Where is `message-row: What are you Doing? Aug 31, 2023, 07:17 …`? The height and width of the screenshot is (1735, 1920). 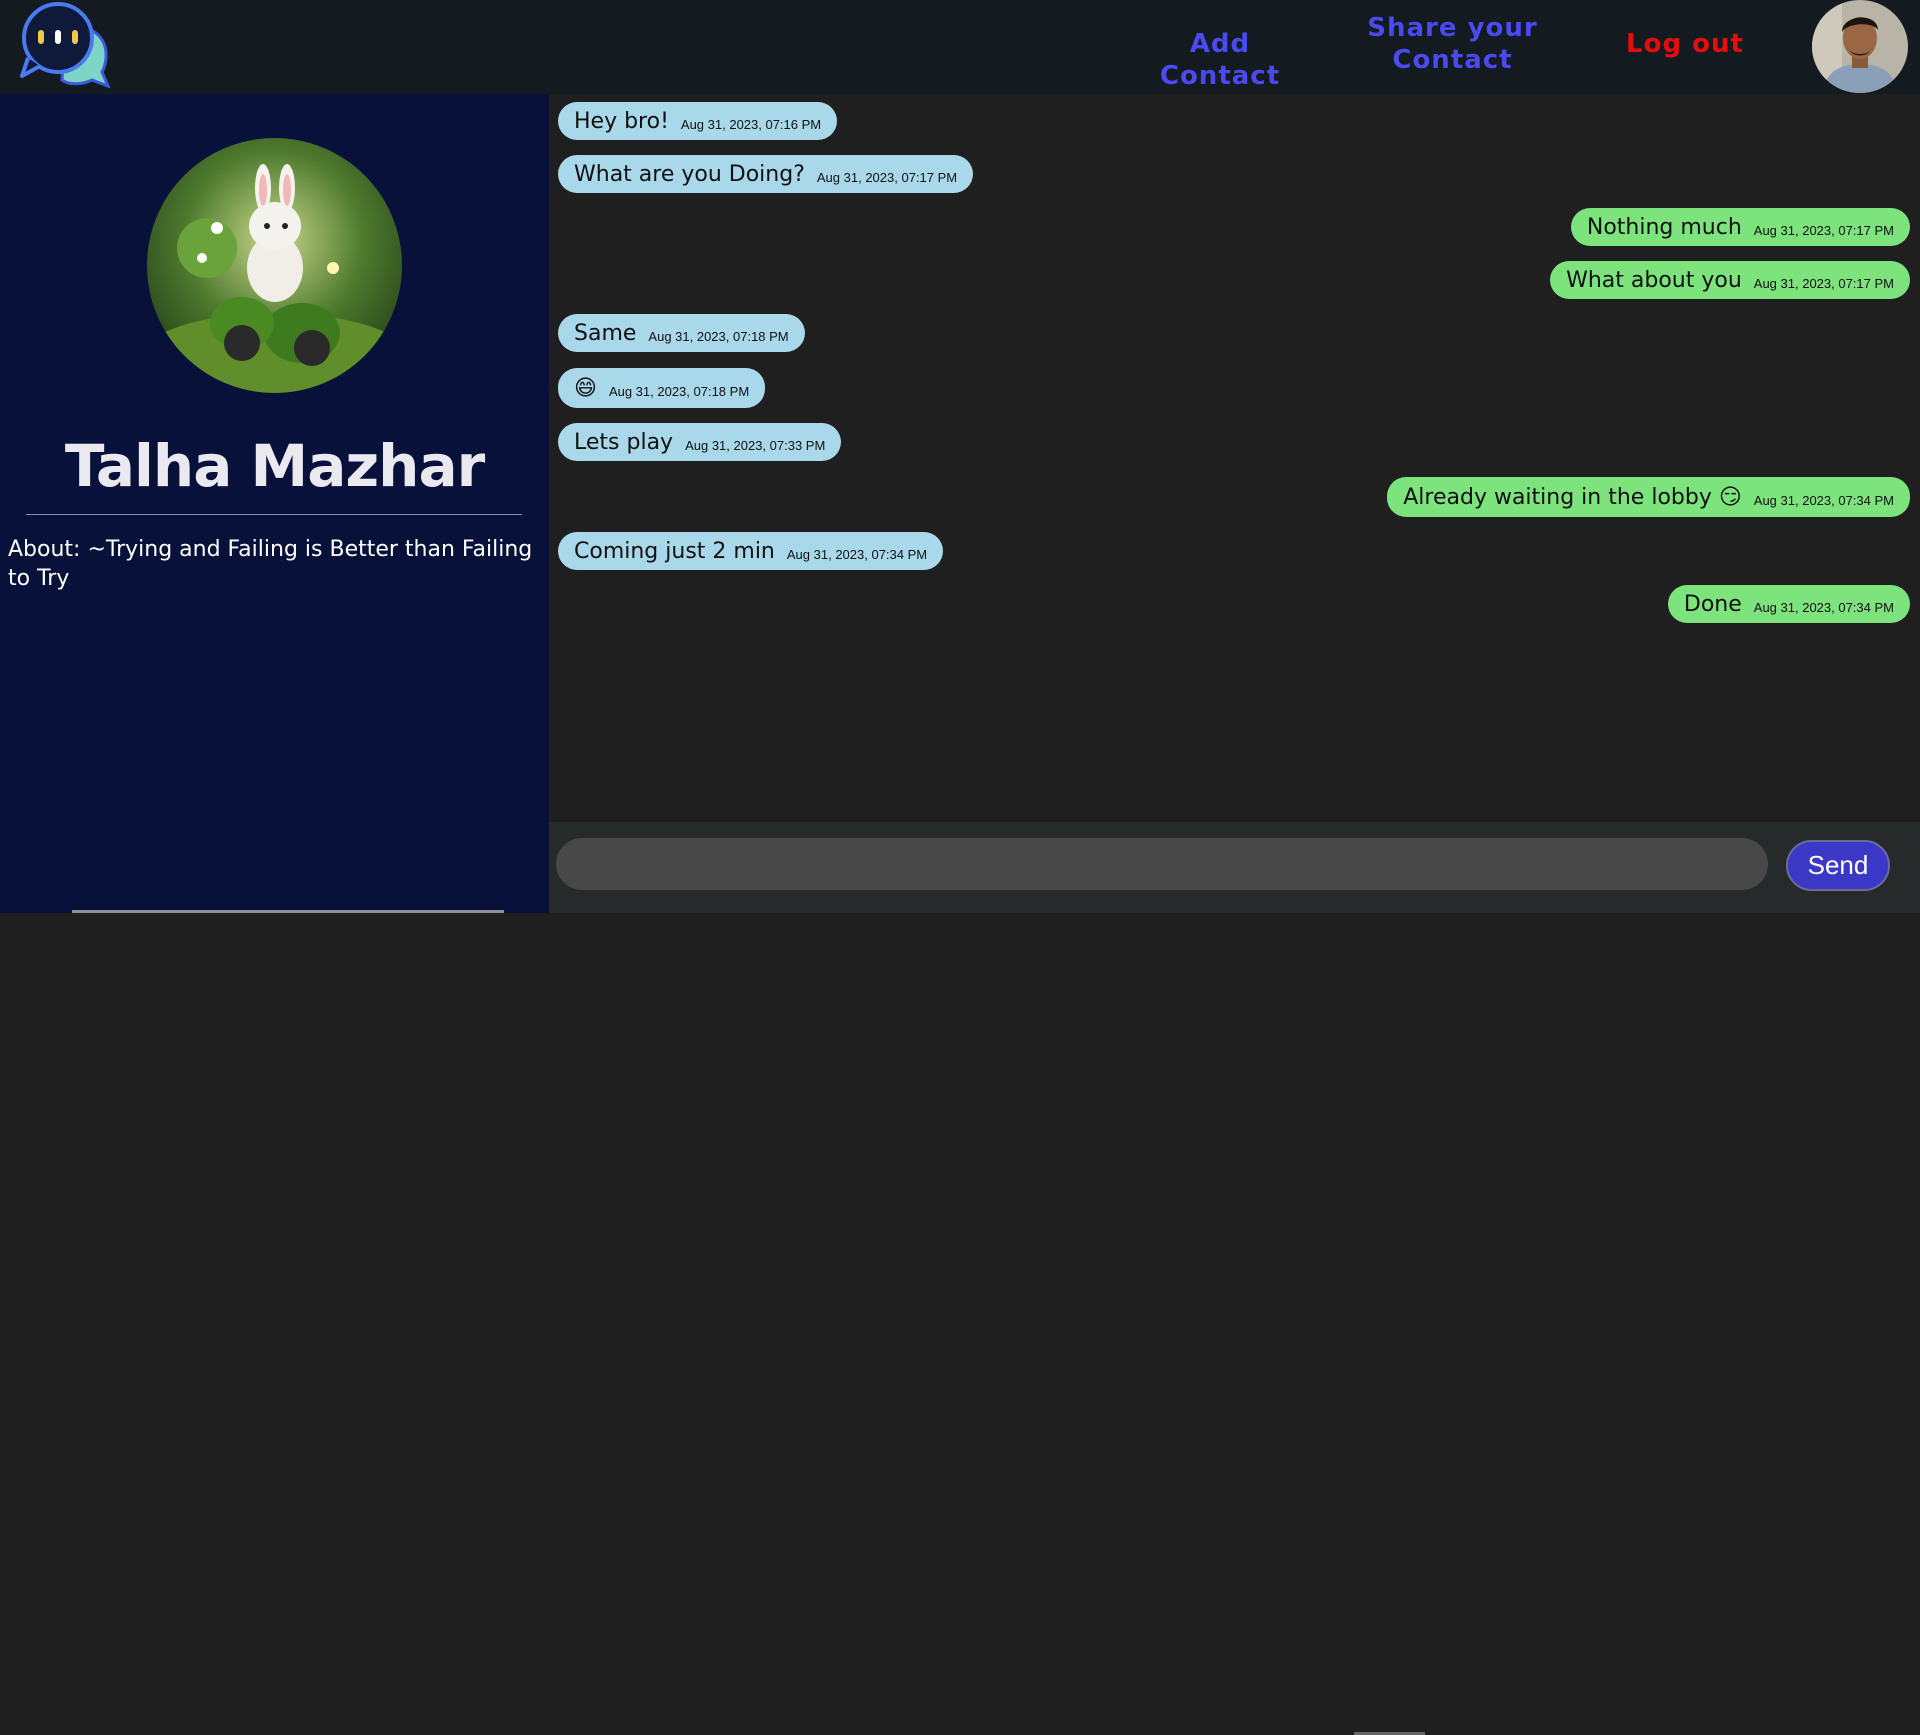 message-row: What are you Doing? Aug 31, 2023, 07:17 … is located at coordinates (1234, 175).